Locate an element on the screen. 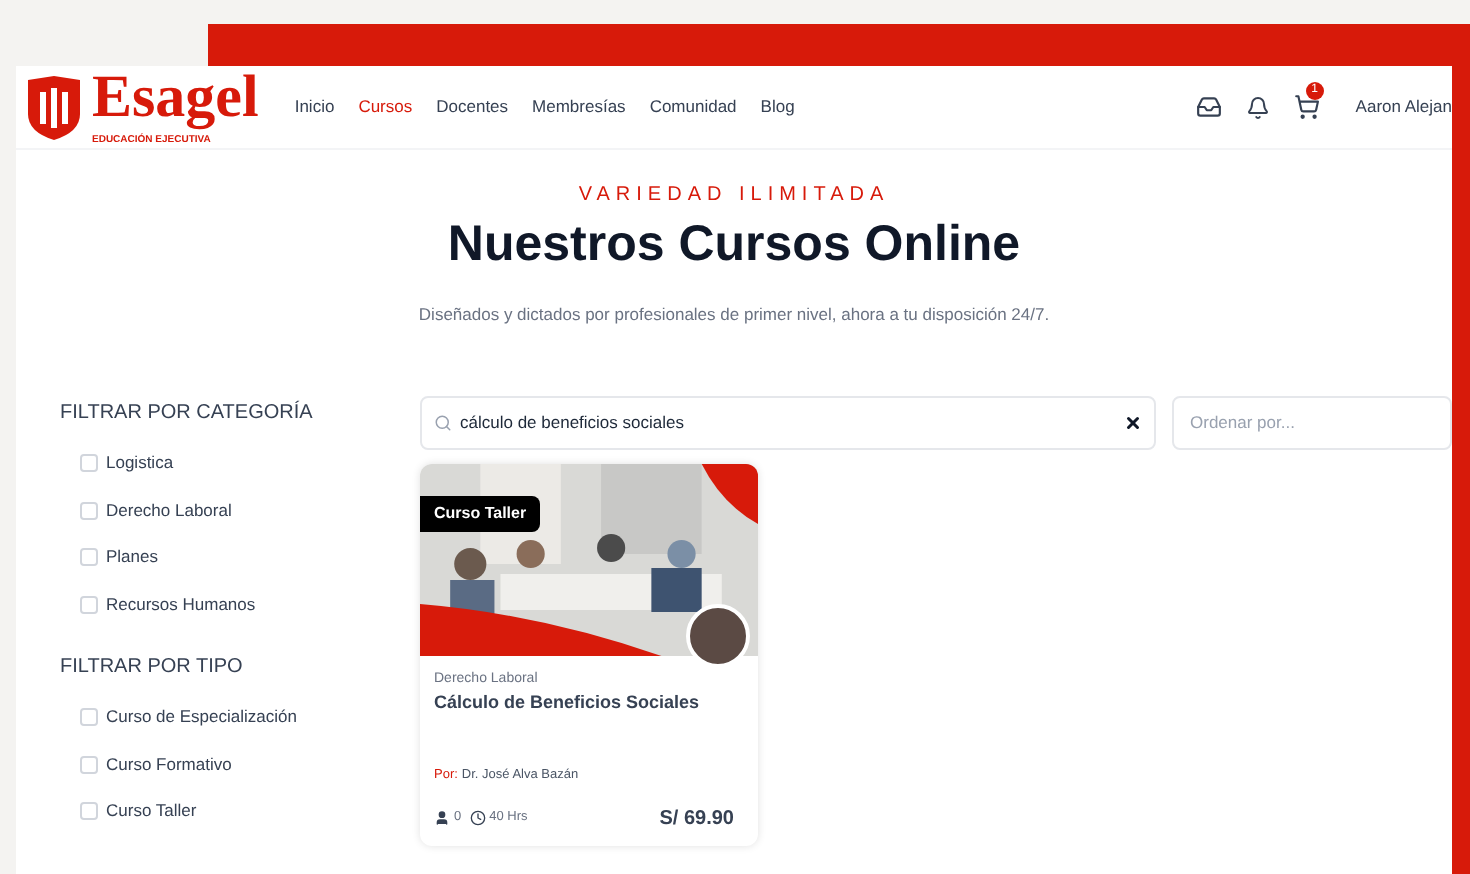 This screenshot has width=1470, height=874. inbox-icon is located at coordinates (1208, 107).